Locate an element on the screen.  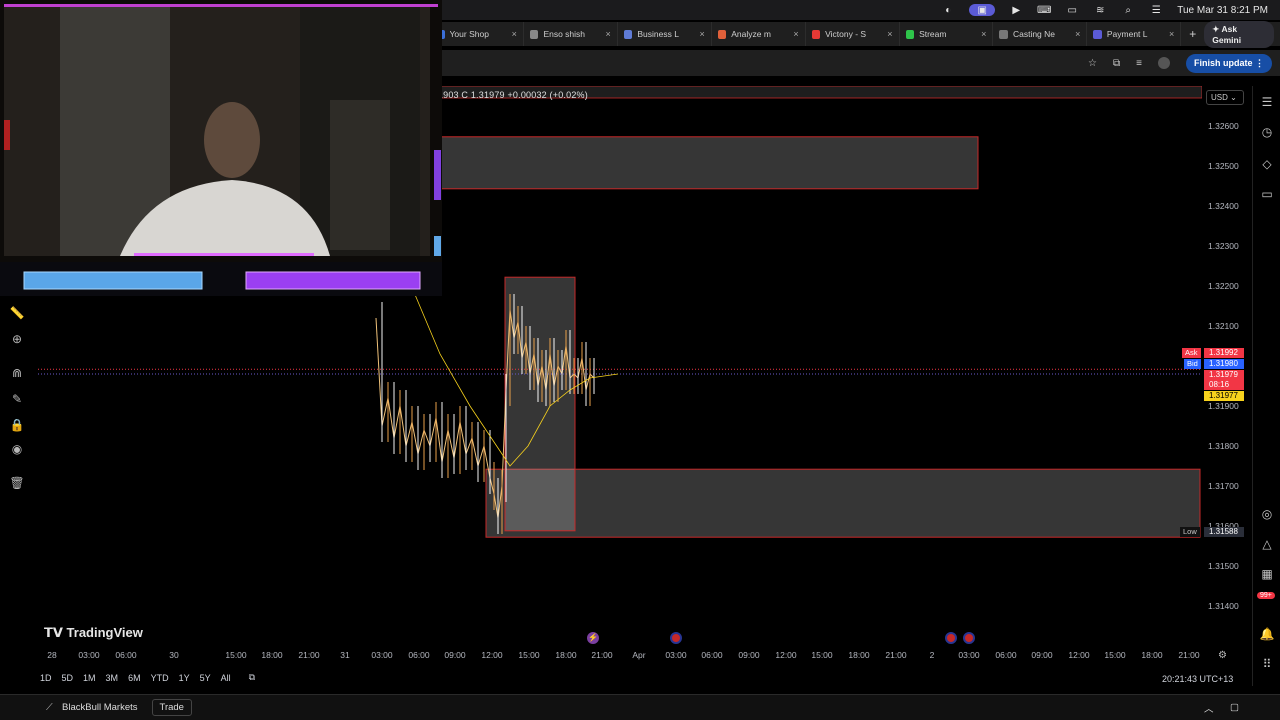
browser-tab: Stream × is located at coordinates (947, 34).